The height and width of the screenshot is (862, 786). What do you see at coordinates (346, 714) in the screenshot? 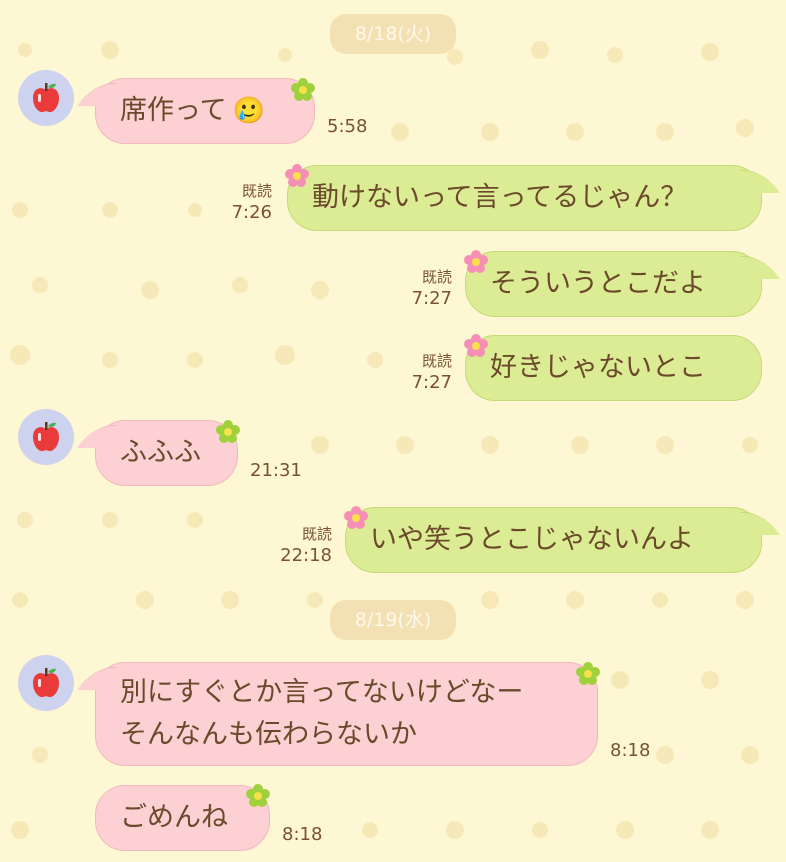
I see `message-bubble: 別にすぐとか言ってないけどなー そんなんも伝わらないか` at bounding box center [346, 714].